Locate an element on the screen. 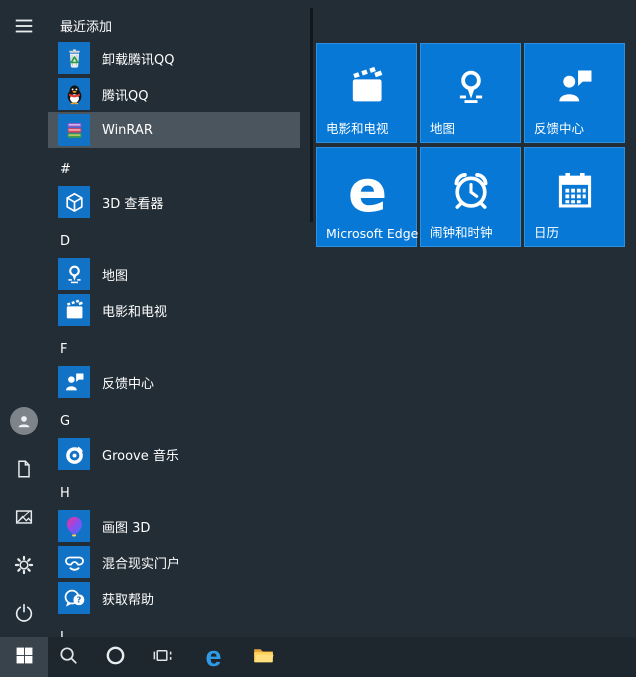 This screenshot has width=636, height=677. tile-microsoft-edge: e Microsoft Edge is located at coordinates (367, 197).